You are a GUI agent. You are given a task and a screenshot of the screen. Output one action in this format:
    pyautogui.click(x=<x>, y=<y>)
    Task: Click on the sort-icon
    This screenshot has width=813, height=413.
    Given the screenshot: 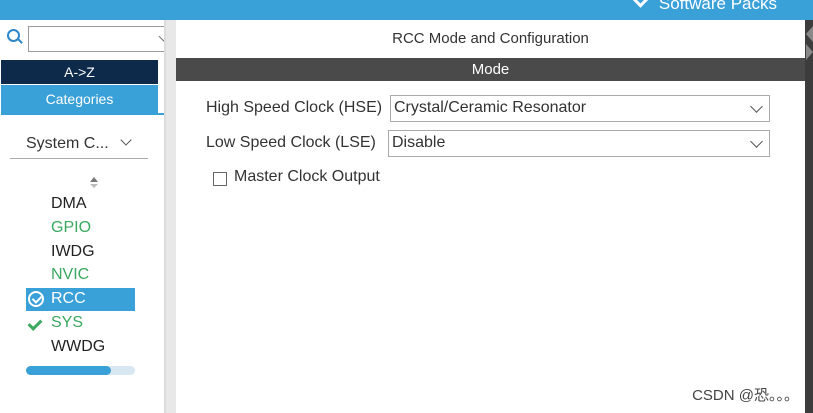 What is the action you would take?
    pyautogui.click(x=94, y=184)
    